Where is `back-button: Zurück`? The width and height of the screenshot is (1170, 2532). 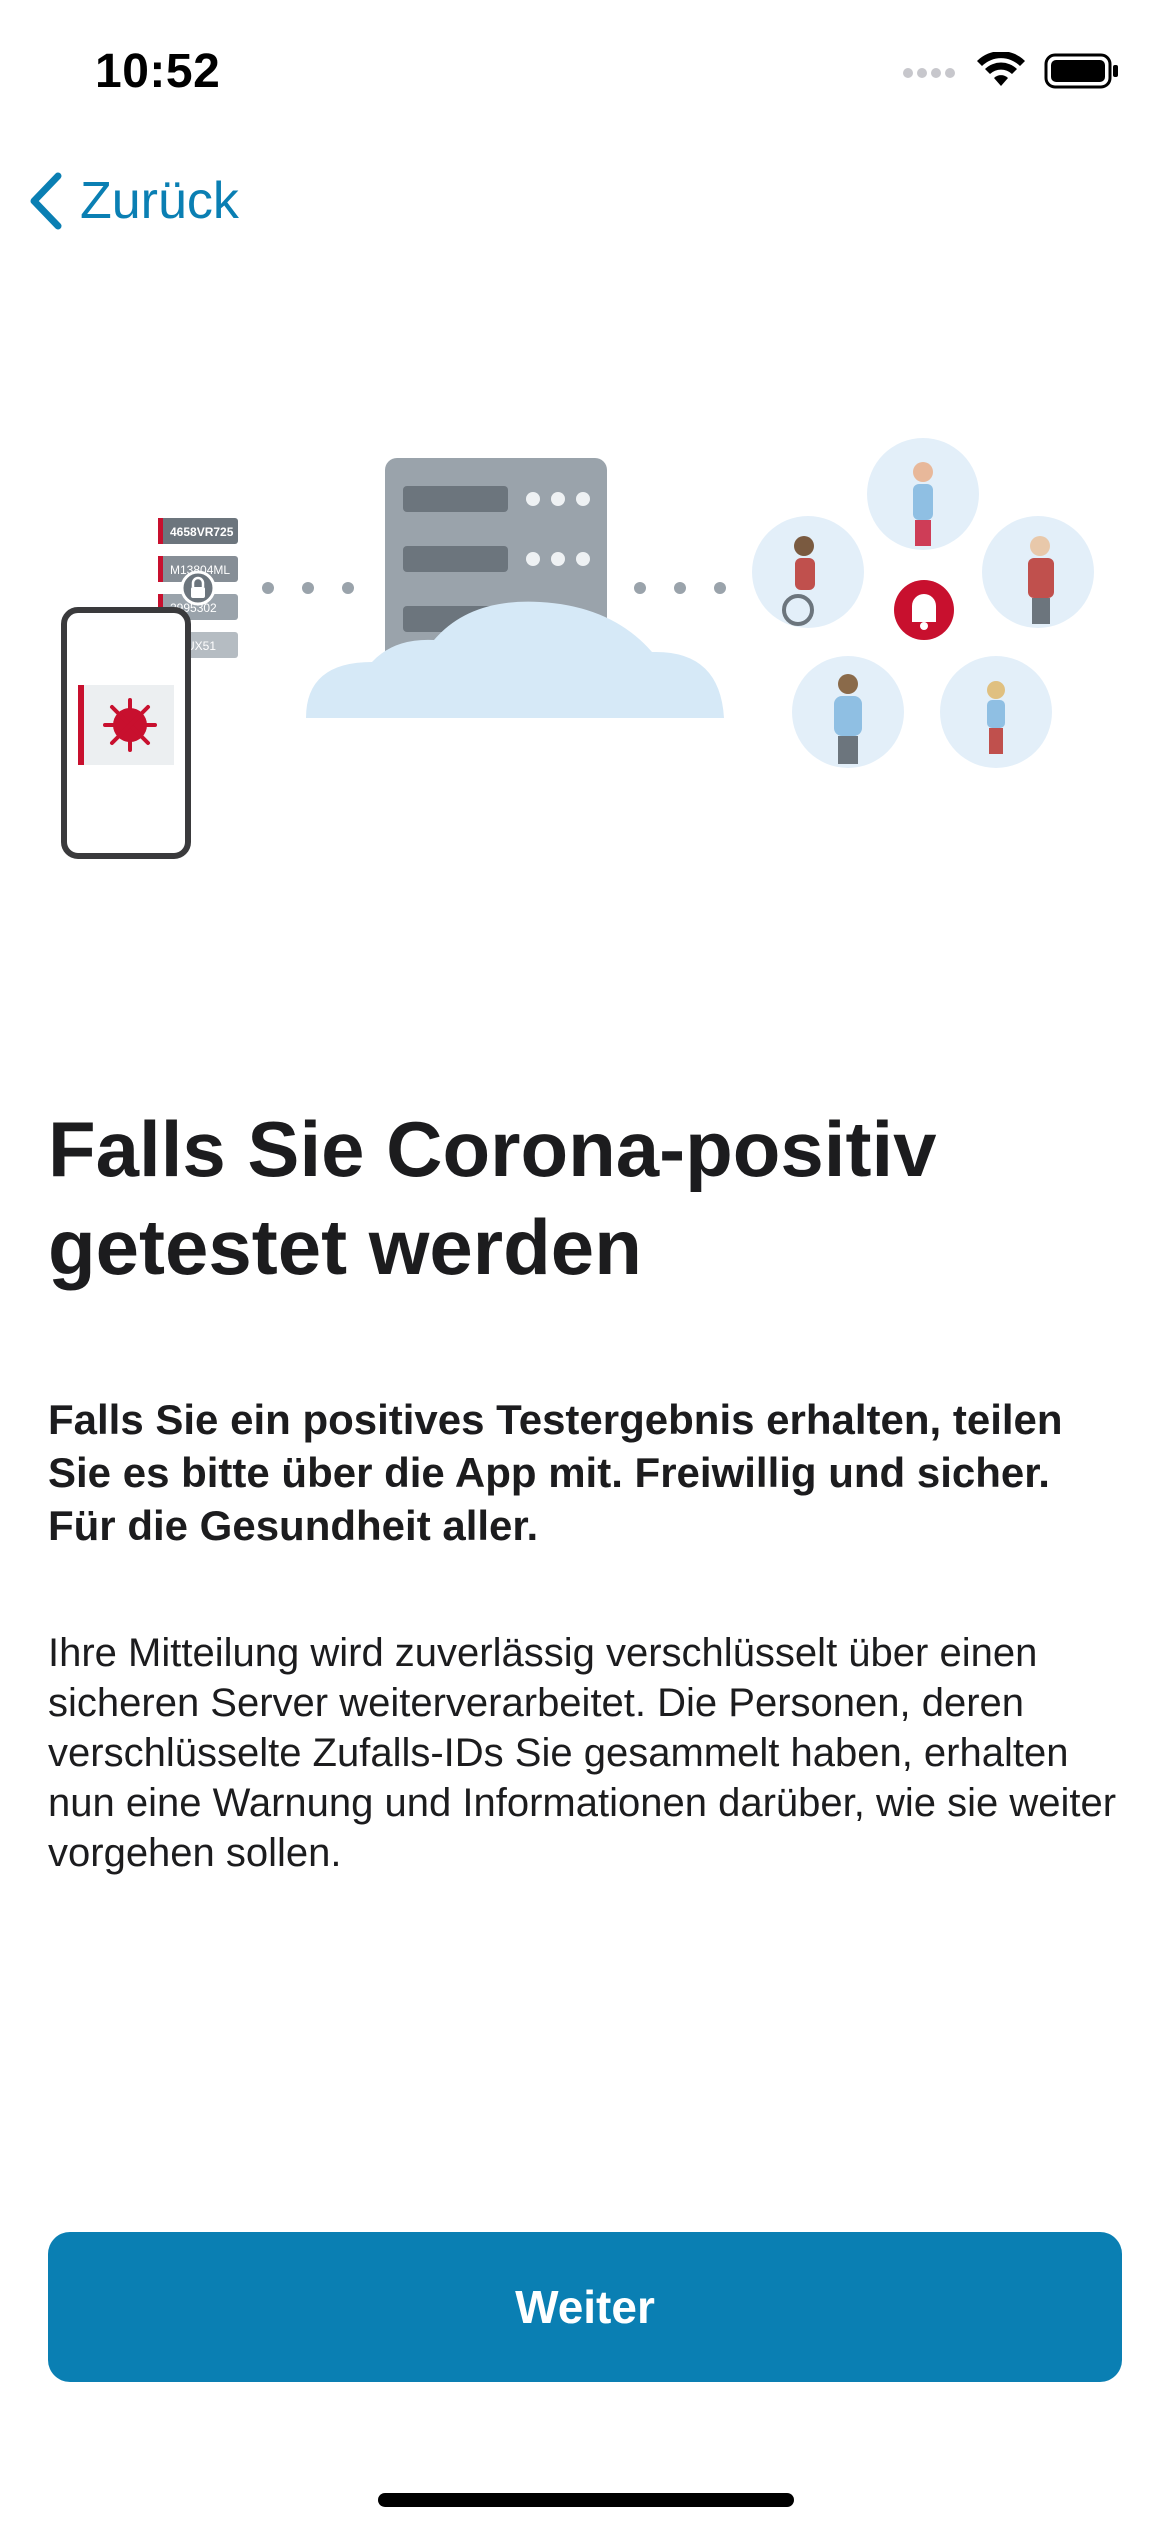 back-button: Zurück is located at coordinates (132, 201).